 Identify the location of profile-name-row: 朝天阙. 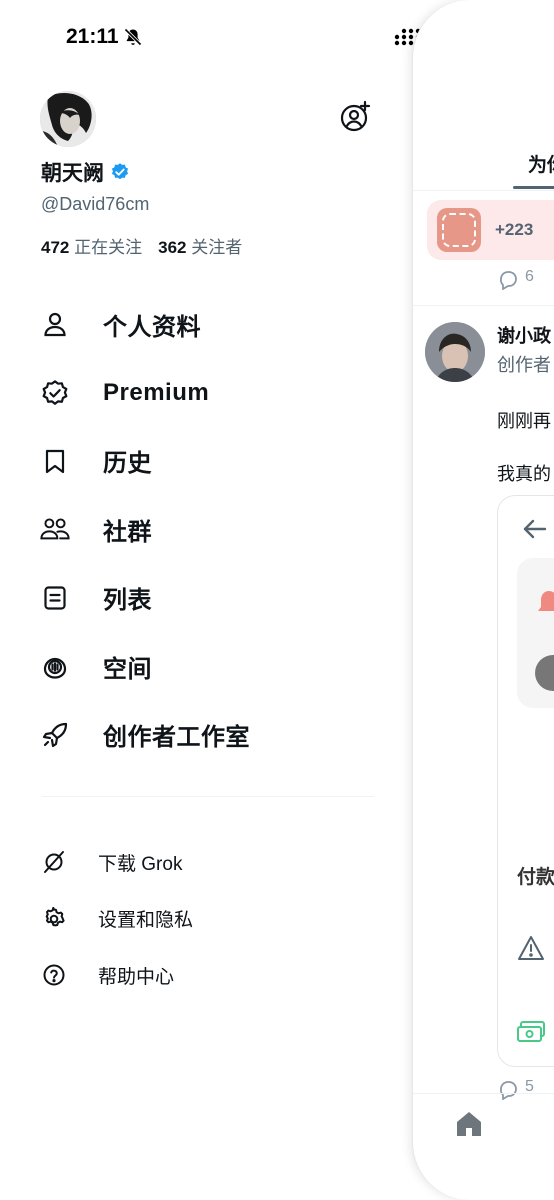
(85, 172).